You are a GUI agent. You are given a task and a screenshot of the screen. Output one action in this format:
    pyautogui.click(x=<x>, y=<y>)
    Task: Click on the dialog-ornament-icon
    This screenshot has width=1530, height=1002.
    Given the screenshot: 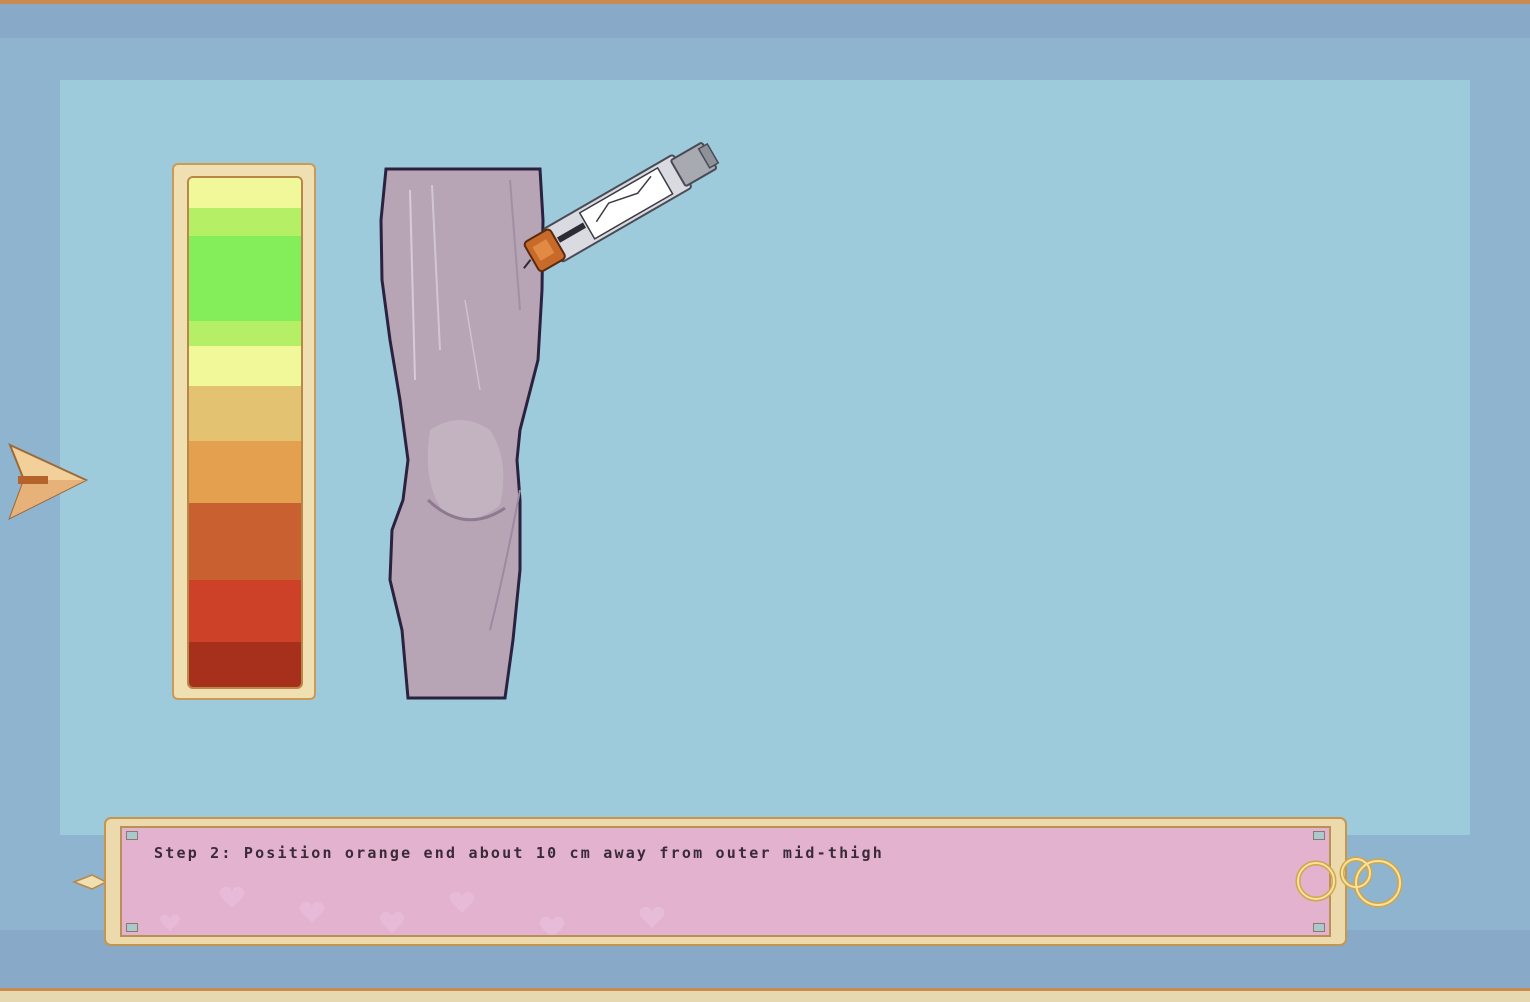 What is the action you would take?
    pyautogui.click(x=1345, y=880)
    